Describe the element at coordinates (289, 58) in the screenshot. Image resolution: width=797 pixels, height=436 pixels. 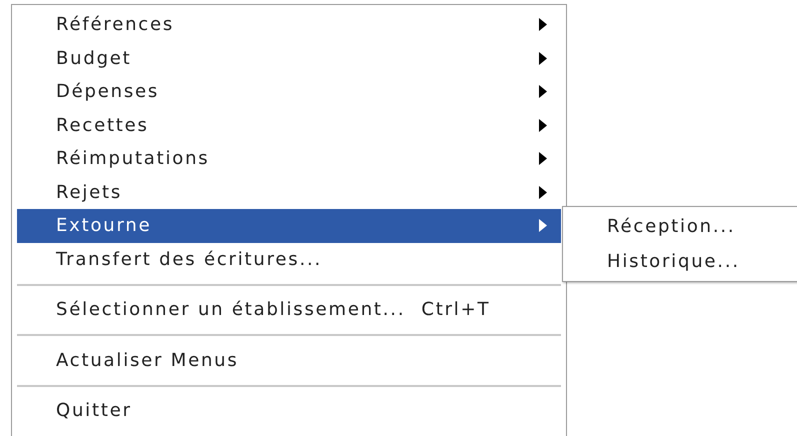
I see `menu-item: Budget` at that location.